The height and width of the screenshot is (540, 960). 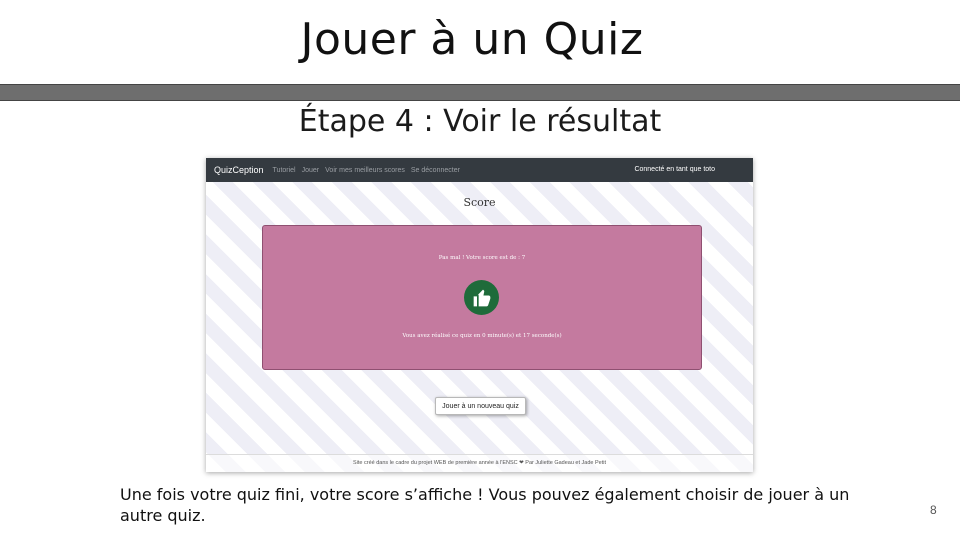 What do you see at coordinates (365, 170) in the screenshot?
I see `nav-link-best-scores: Voir mes meilleurs scores` at bounding box center [365, 170].